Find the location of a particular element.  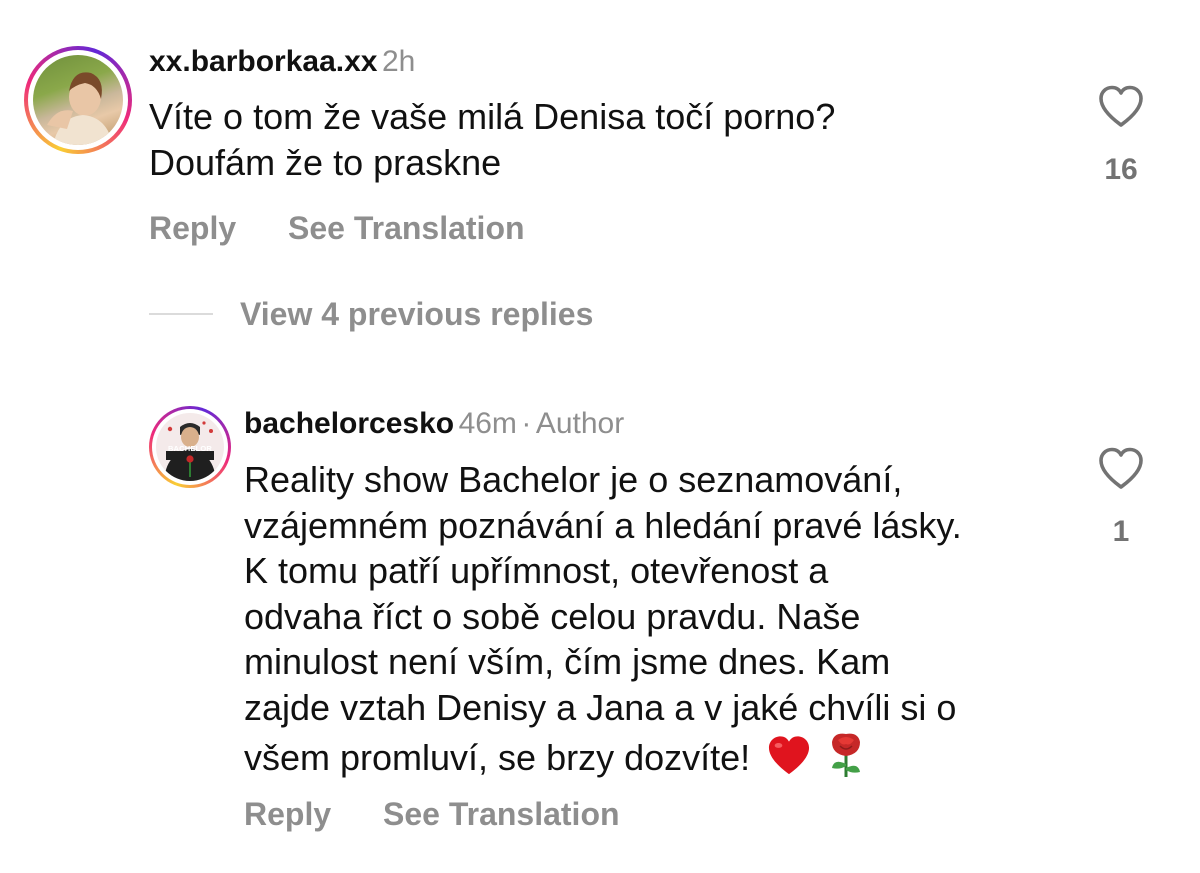

like-count: 16 is located at coordinates (1121, 169).